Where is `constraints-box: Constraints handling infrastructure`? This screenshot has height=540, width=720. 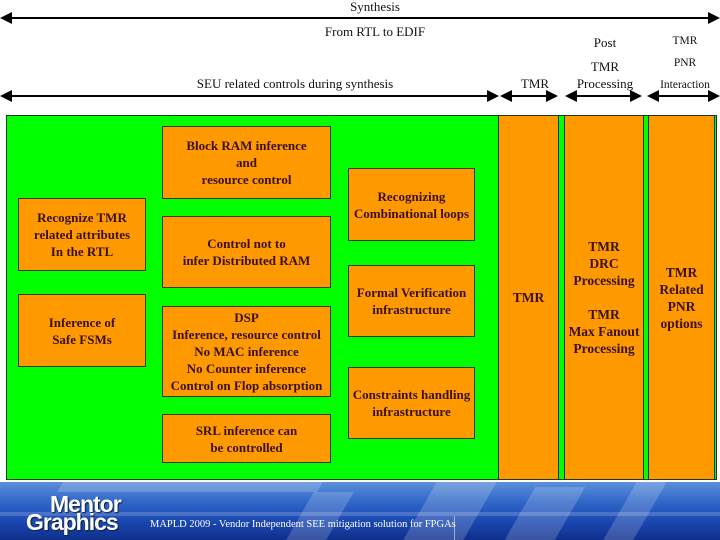
constraints-box: Constraints handling infrastructure is located at coordinates (411, 403).